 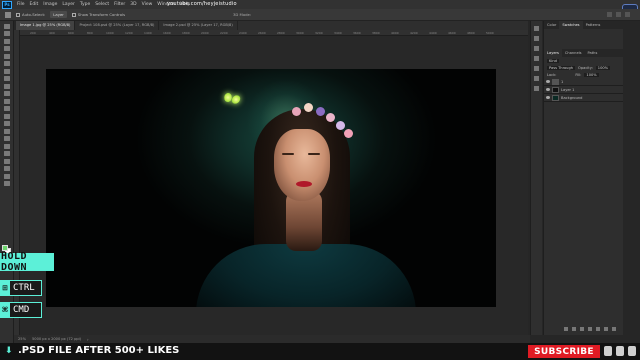 I want to click on layer-row: 1, so click(x=583, y=82).